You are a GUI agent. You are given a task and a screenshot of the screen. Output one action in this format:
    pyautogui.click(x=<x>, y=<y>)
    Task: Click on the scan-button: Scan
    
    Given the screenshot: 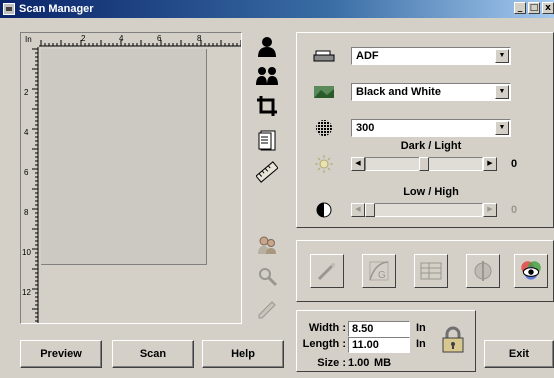 What is the action you would take?
    pyautogui.click(x=153, y=354)
    